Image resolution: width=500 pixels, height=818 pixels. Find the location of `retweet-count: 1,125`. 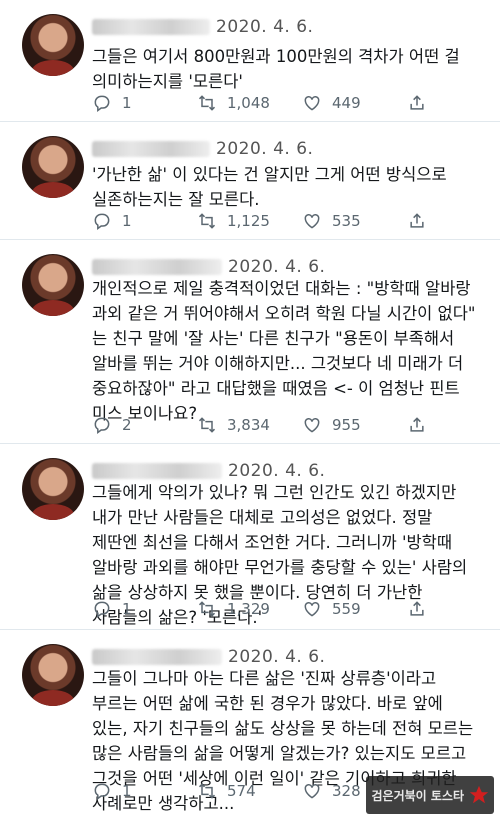

retweet-count: 1,125 is located at coordinates (248, 221).